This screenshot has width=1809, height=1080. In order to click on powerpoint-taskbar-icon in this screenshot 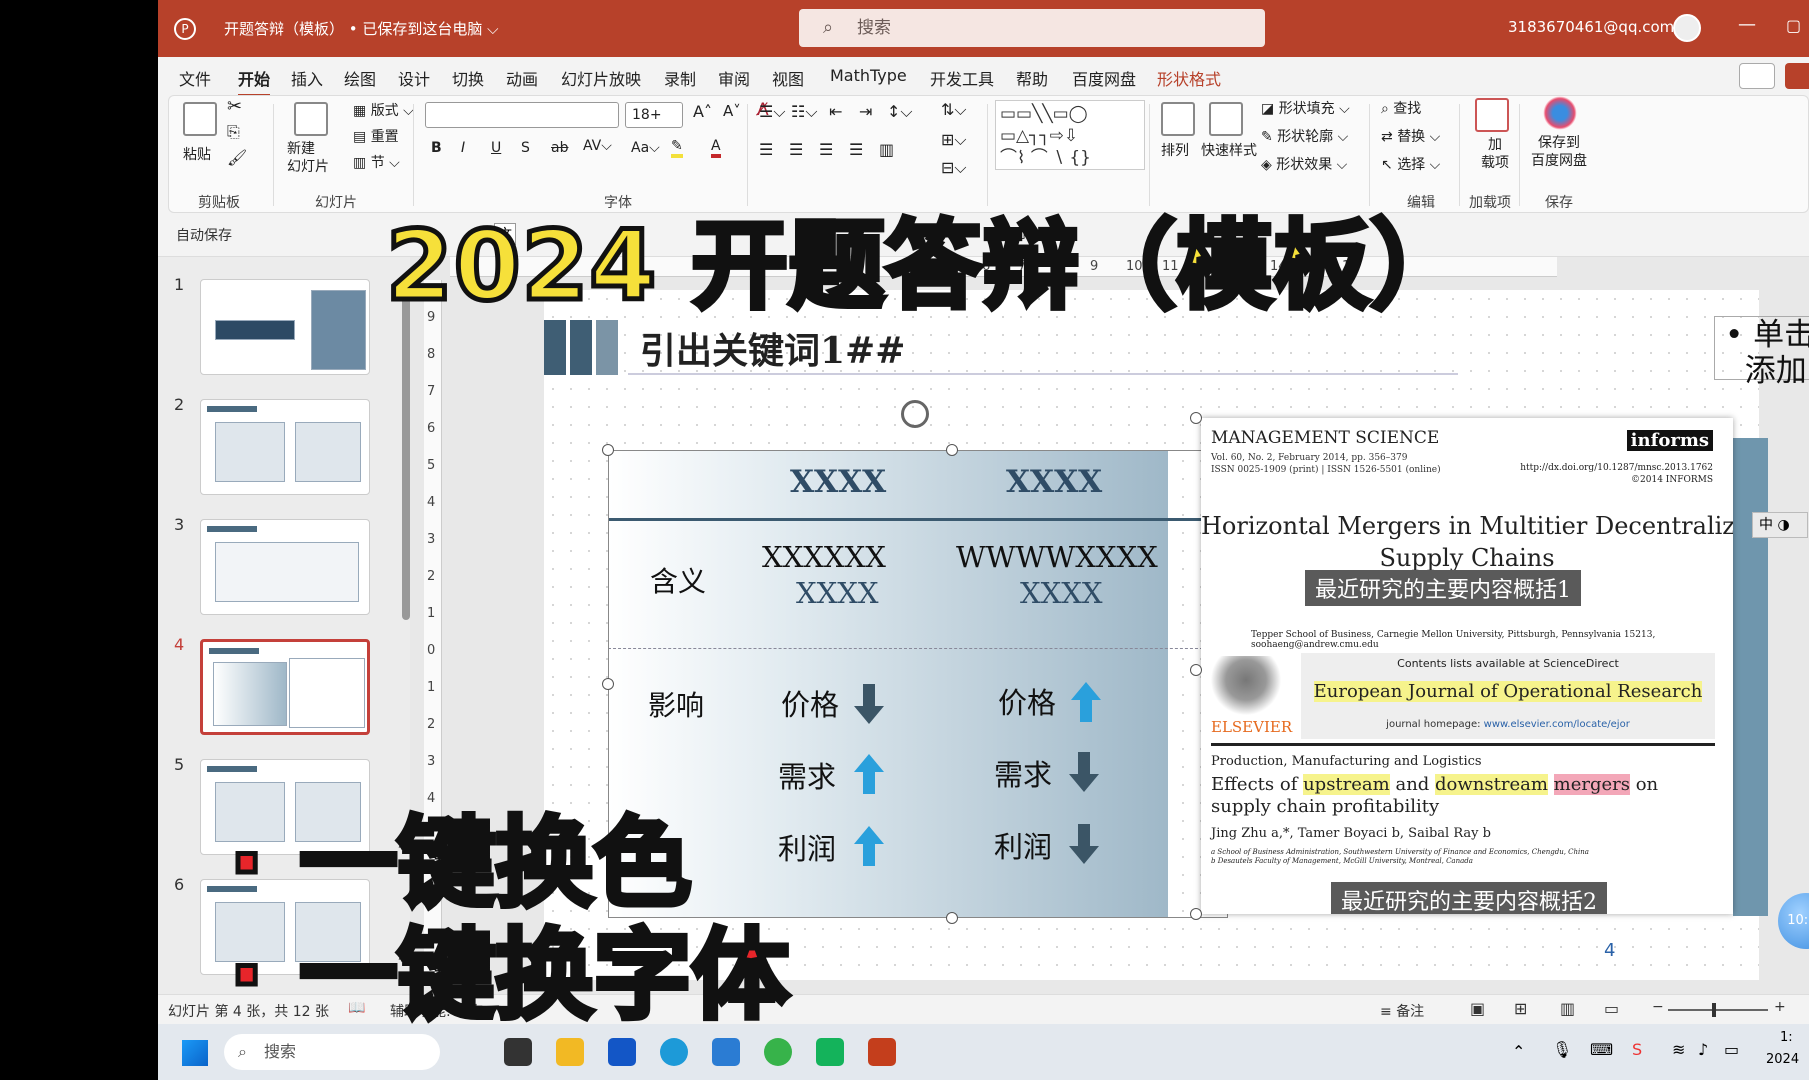, I will do `click(882, 1052)`.